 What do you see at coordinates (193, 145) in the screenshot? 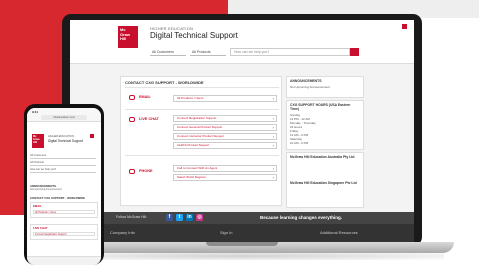
I see `chat-row-label: ALEKS Product Support` at bounding box center [193, 145].